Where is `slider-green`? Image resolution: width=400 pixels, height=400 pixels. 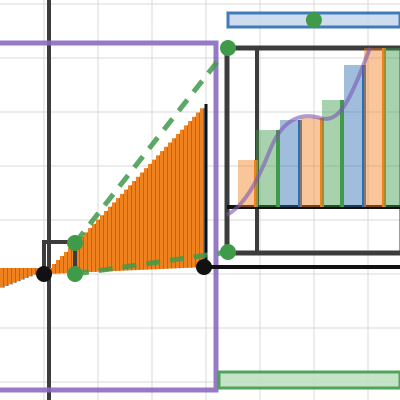
slider-green is located at coordinates (308, 380).